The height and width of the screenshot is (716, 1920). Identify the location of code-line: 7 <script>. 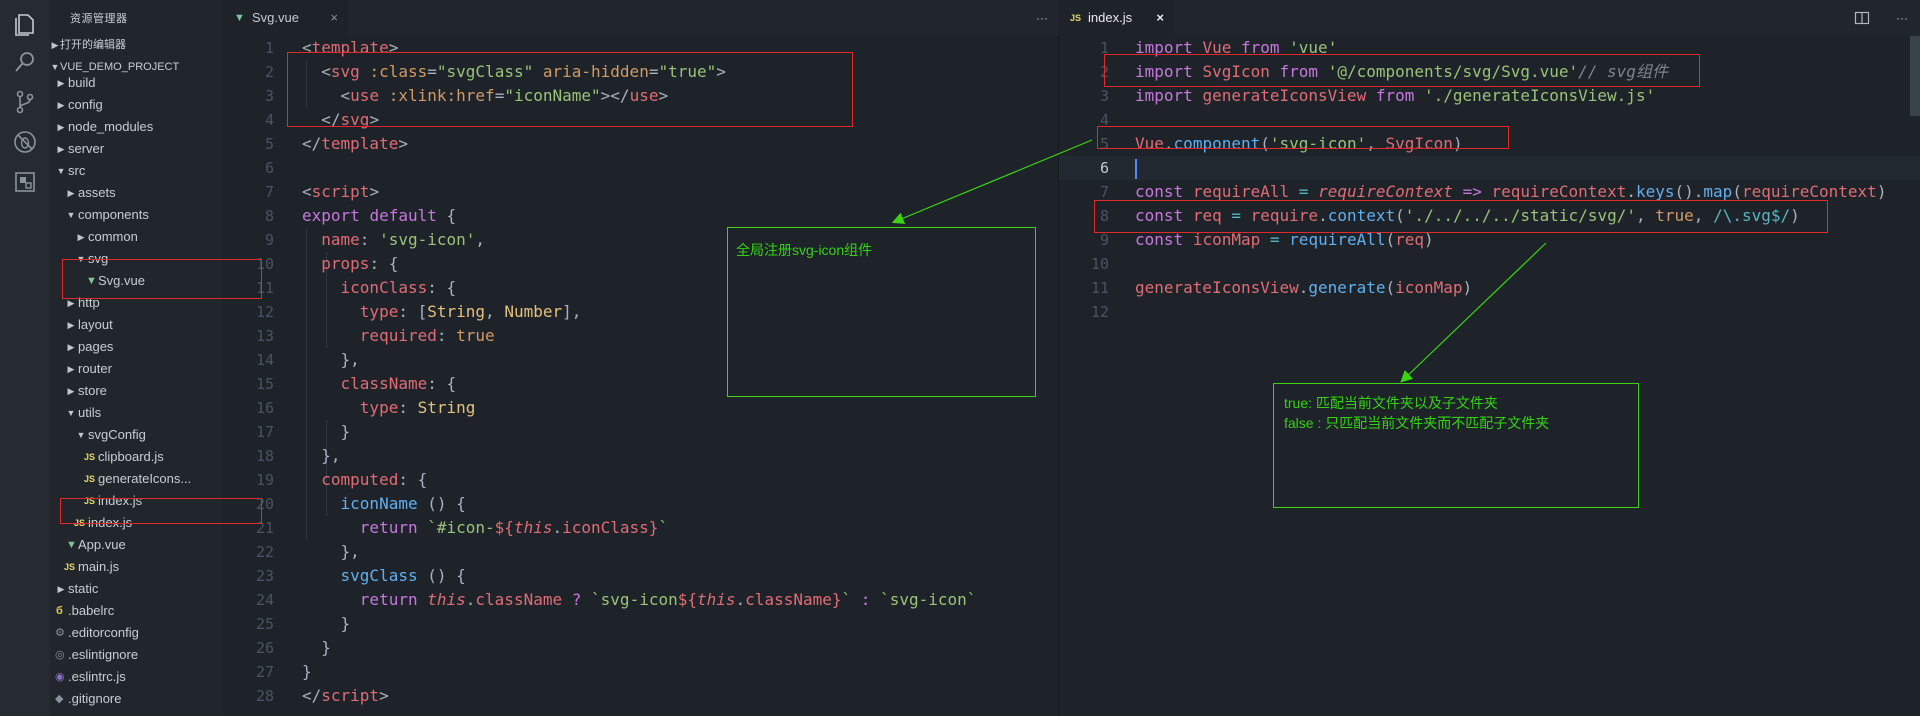
(322, 191).